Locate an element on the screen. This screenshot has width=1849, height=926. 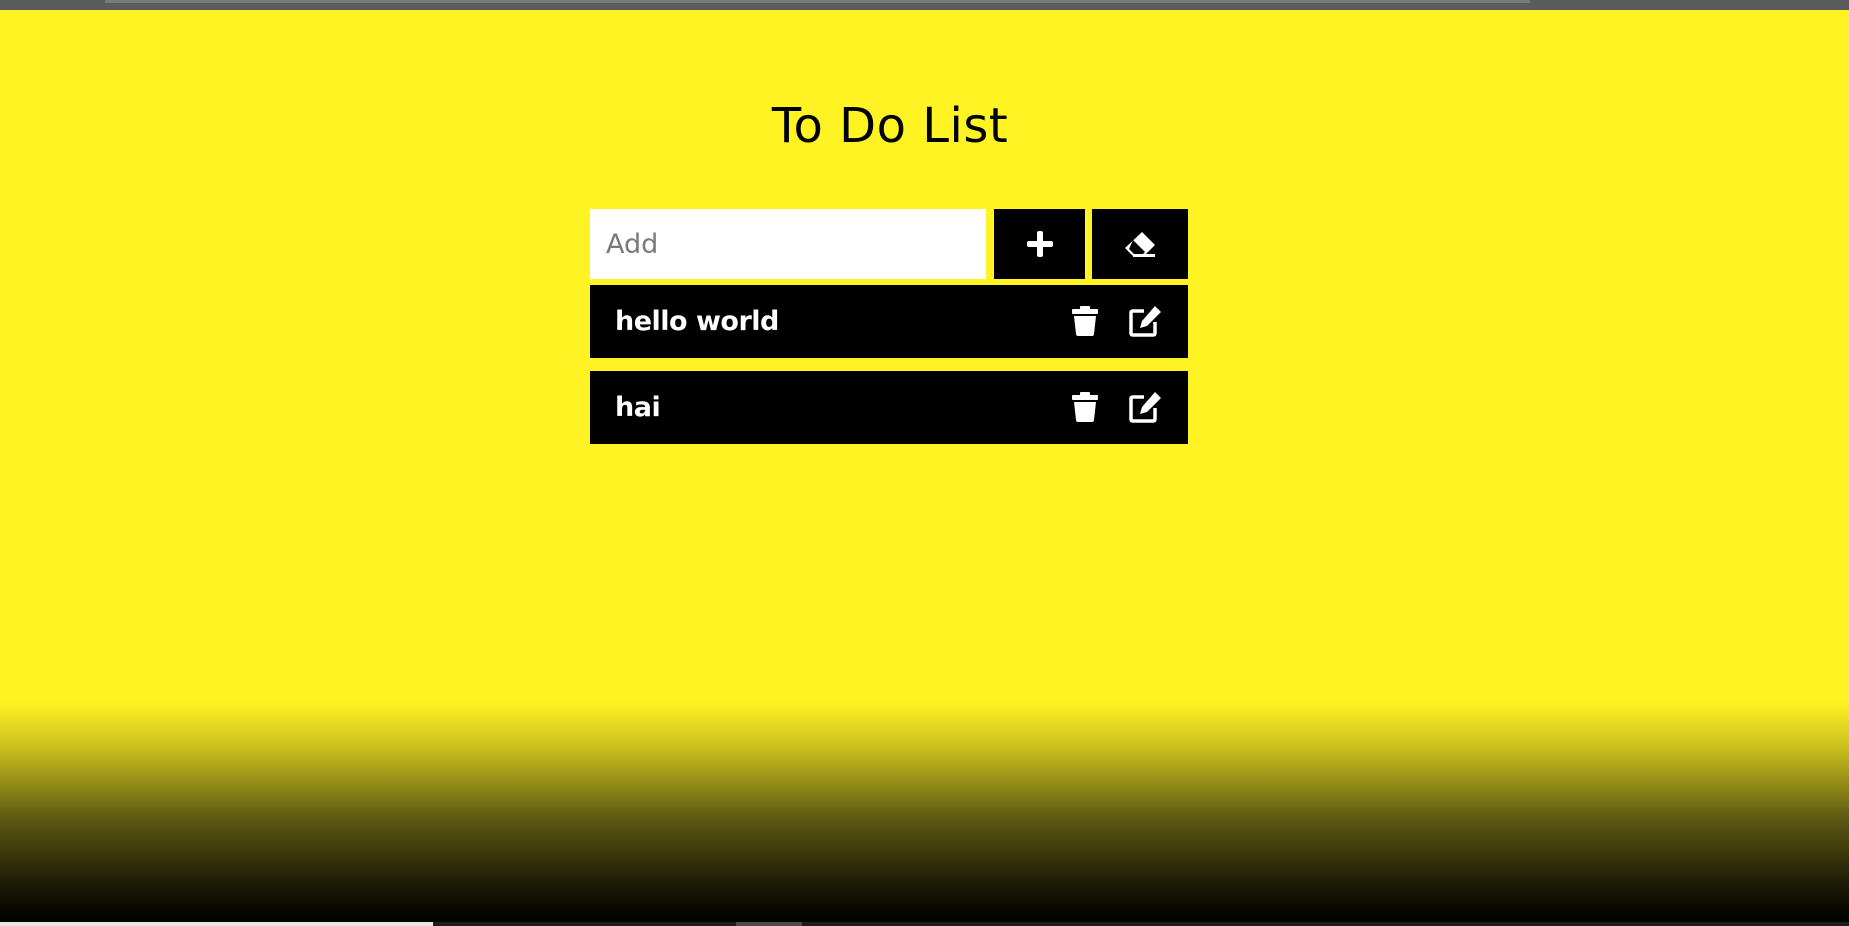
page-title: To Do List is located at coordinates (890, 126).